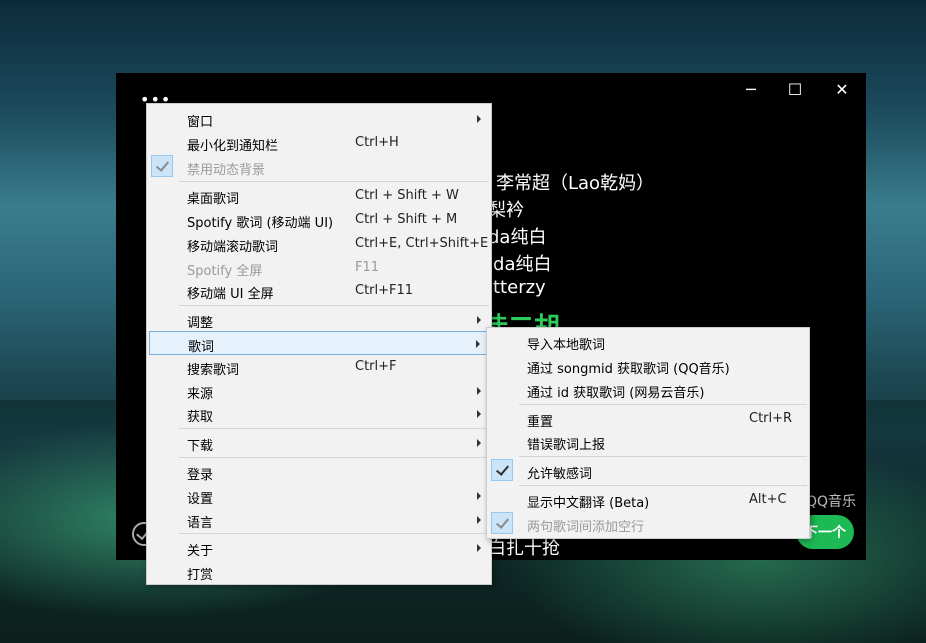 The height and width of the screenshot is (643, 926). I want to click on menu-item-label: Spotify 歌词 (移动端 UI), so click(260, 223).